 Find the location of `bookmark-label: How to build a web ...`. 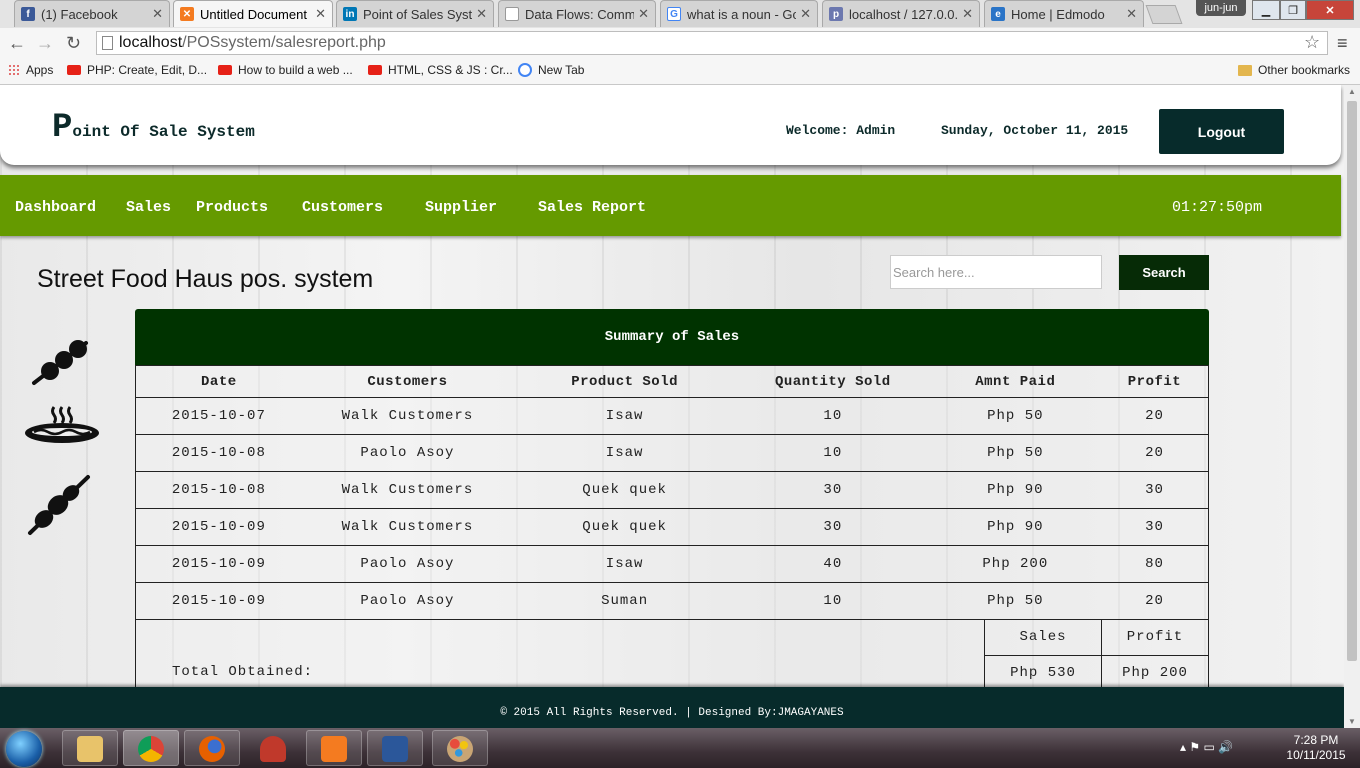

bookmark-label: How to build a web ... is located at coordinates (295, 70).